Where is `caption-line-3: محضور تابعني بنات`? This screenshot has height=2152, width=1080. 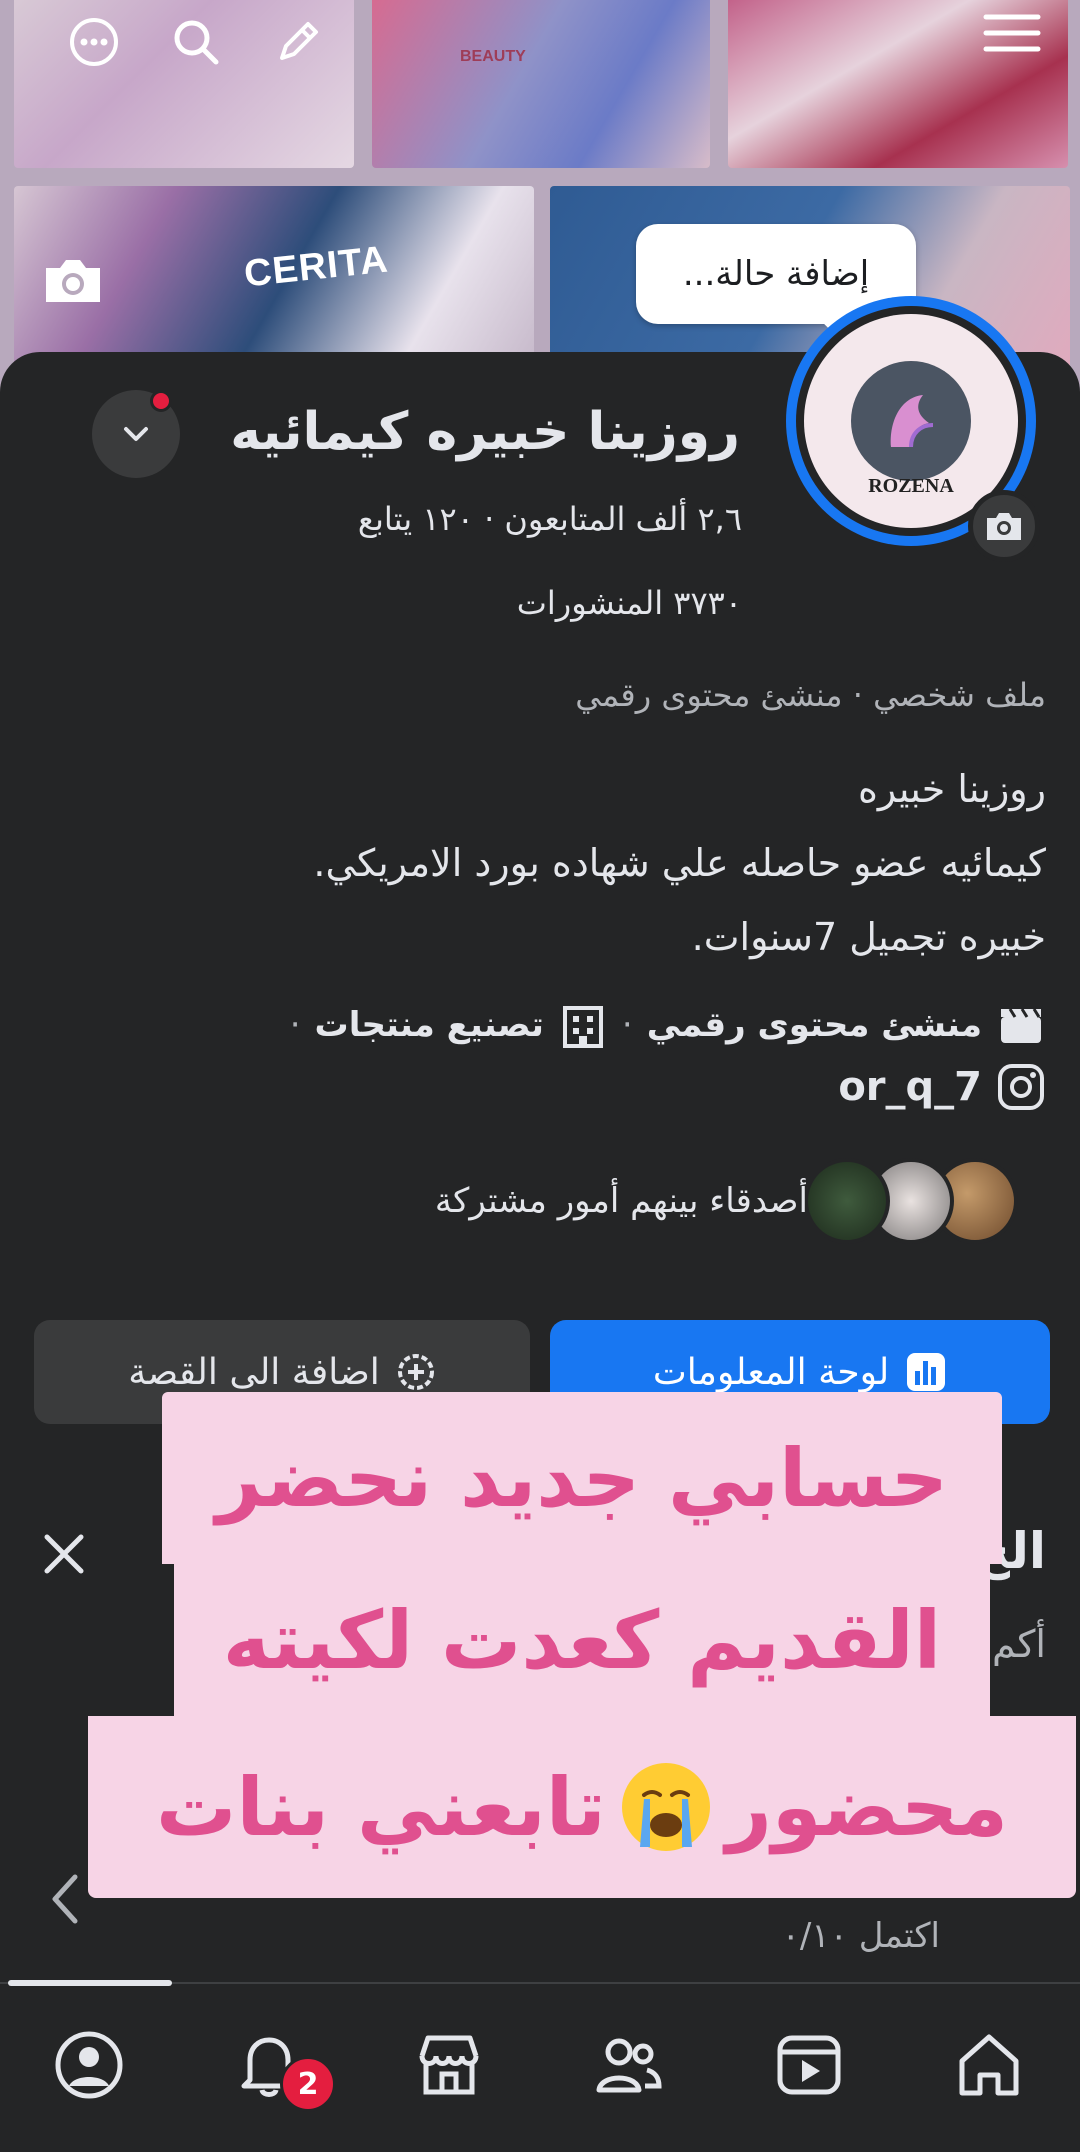
caption-line-3: محضور تابعني بنات is located at coordinates (582, 1807).